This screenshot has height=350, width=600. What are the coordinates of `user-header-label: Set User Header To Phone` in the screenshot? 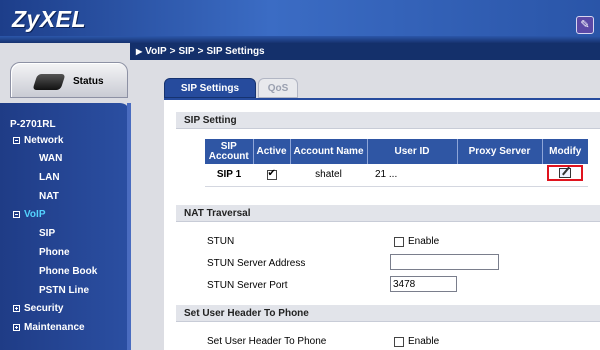 It's located at (267, 341).